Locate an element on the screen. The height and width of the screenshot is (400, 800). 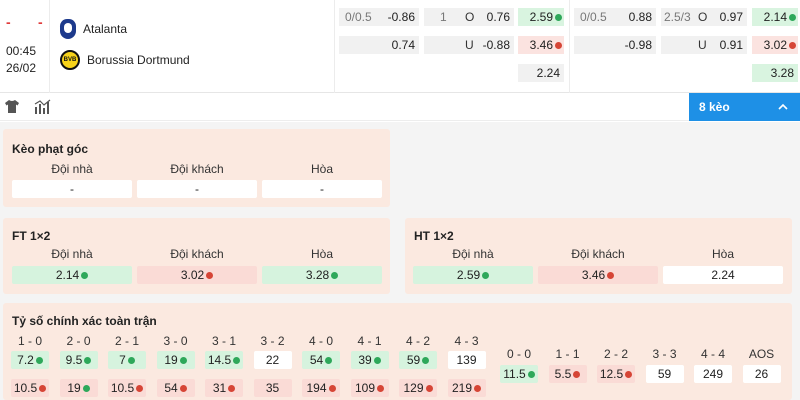
shirt-icon is located at coordinates (12, 106).